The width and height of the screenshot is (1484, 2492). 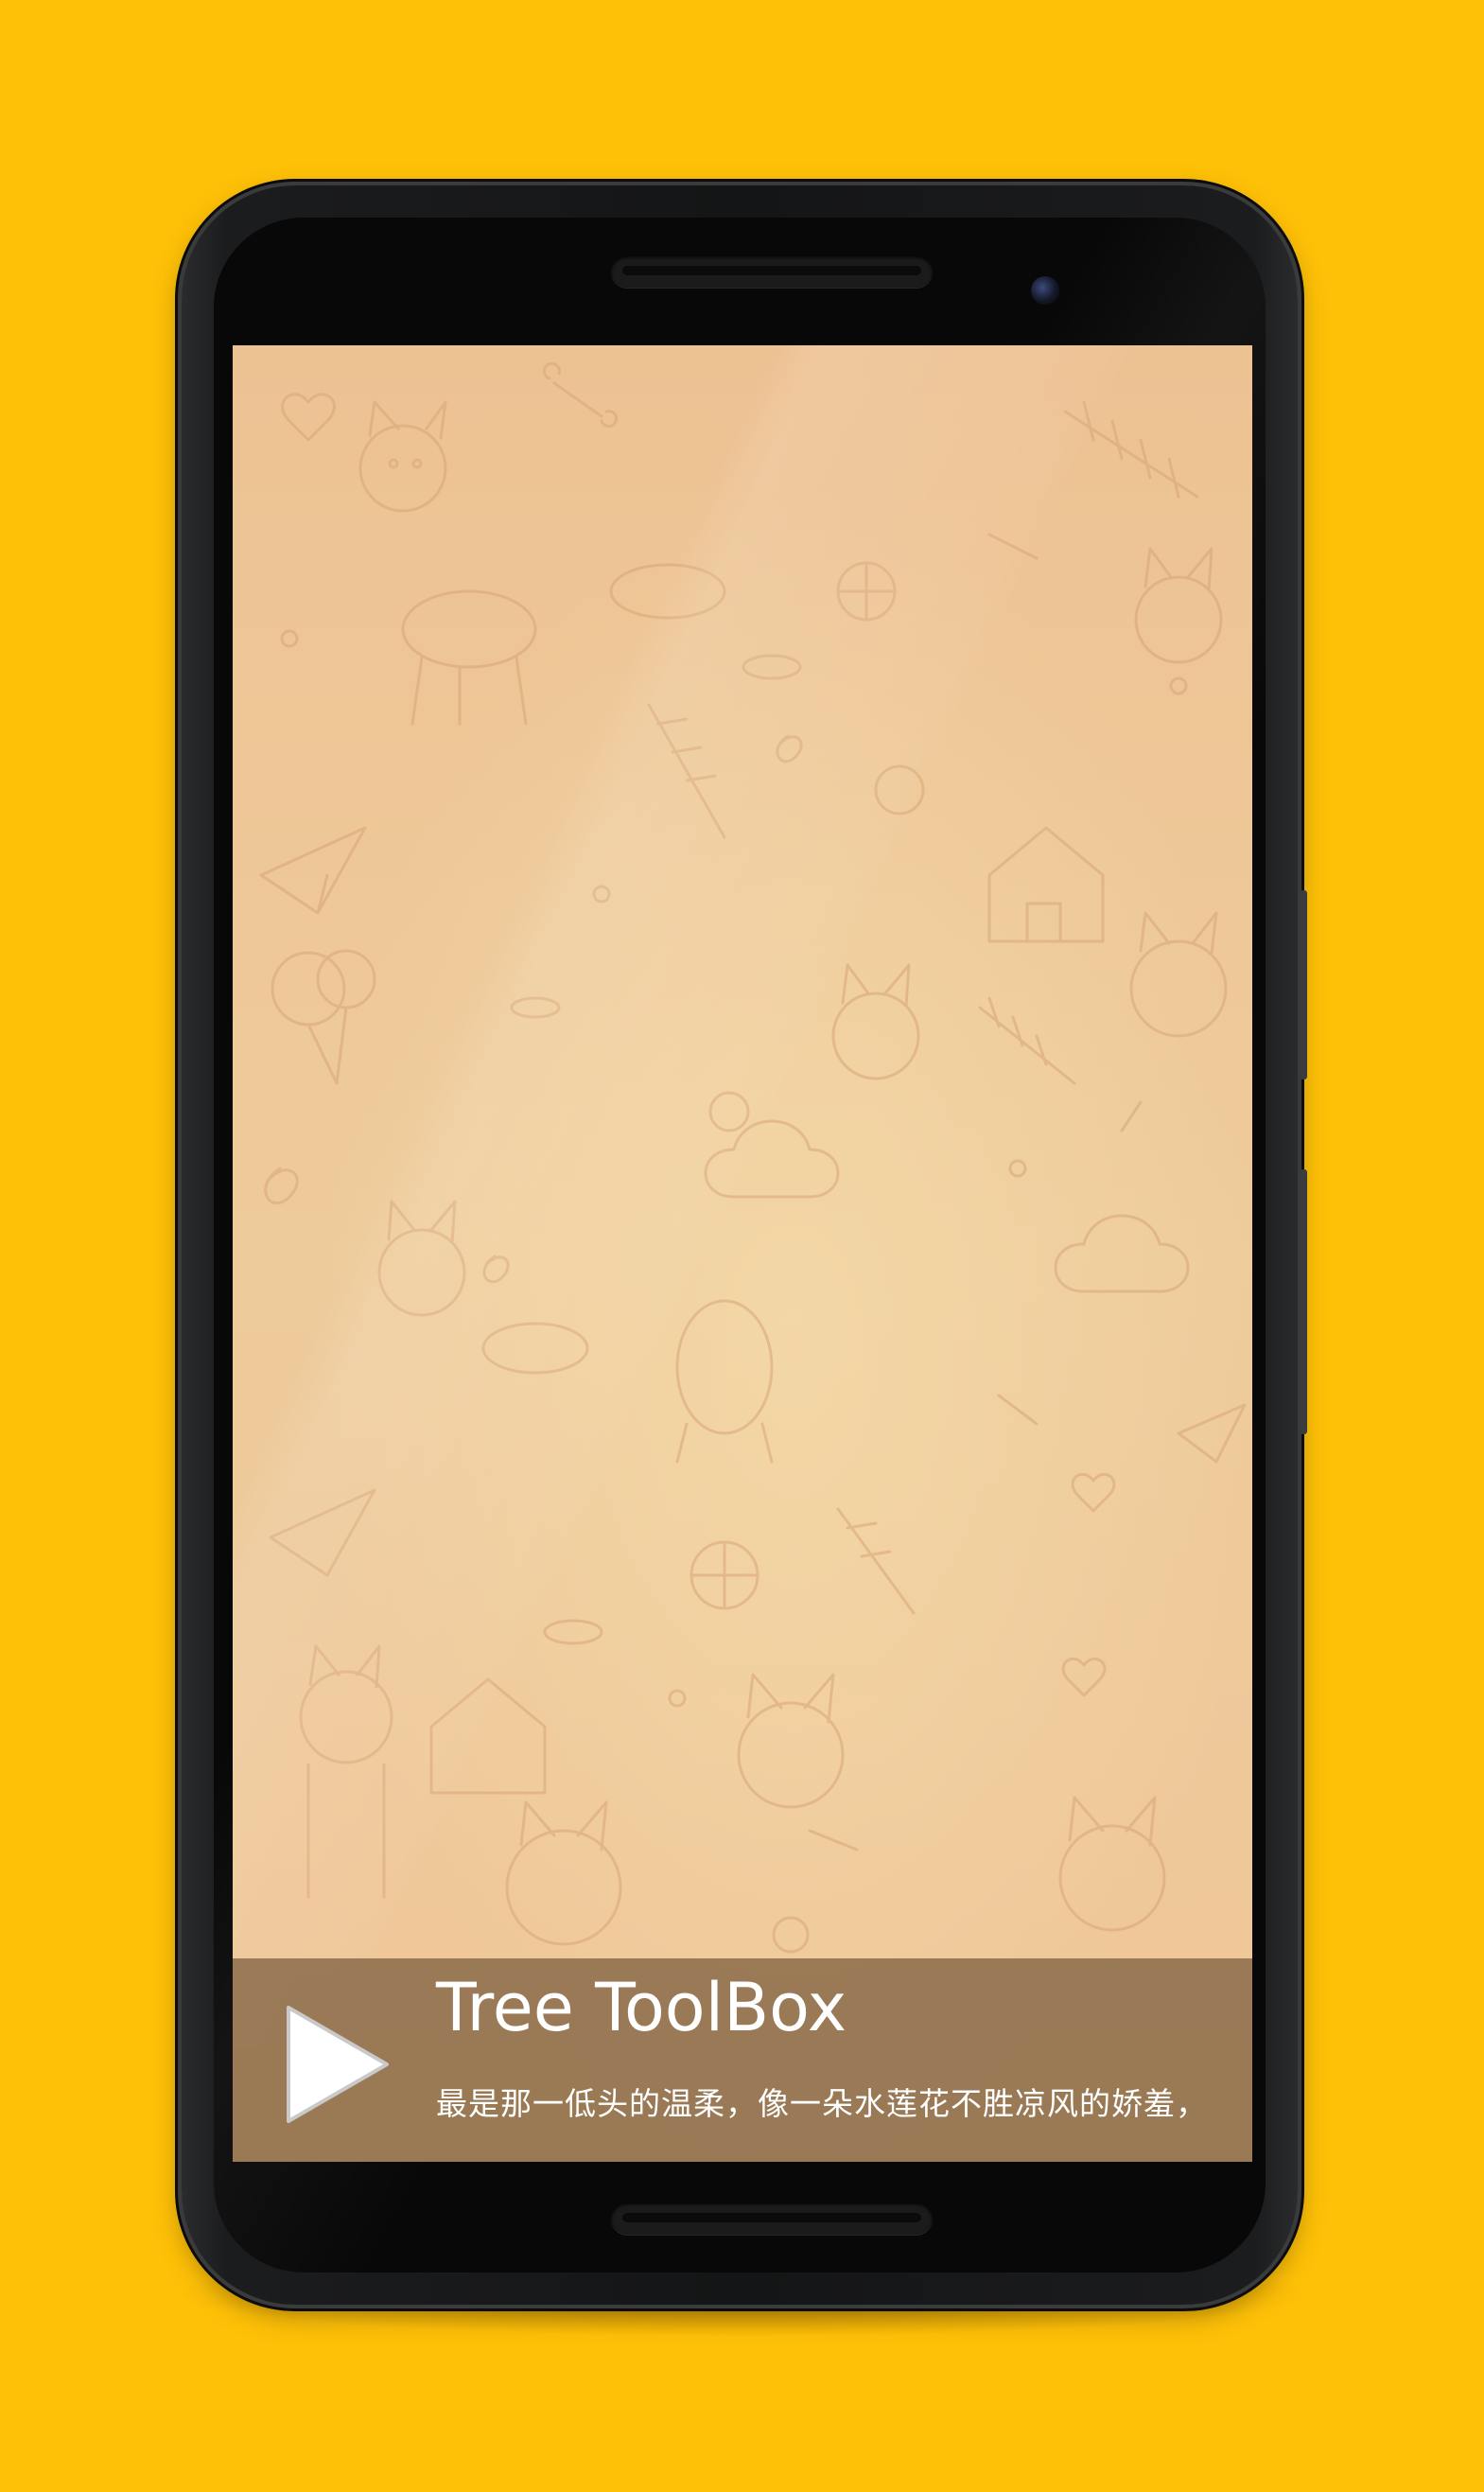 I want to click on track-subtitle: 最是那一低头的温柔，像一朵水莲花不胜凉风的娇羞，, so click(x=822, y=2103).